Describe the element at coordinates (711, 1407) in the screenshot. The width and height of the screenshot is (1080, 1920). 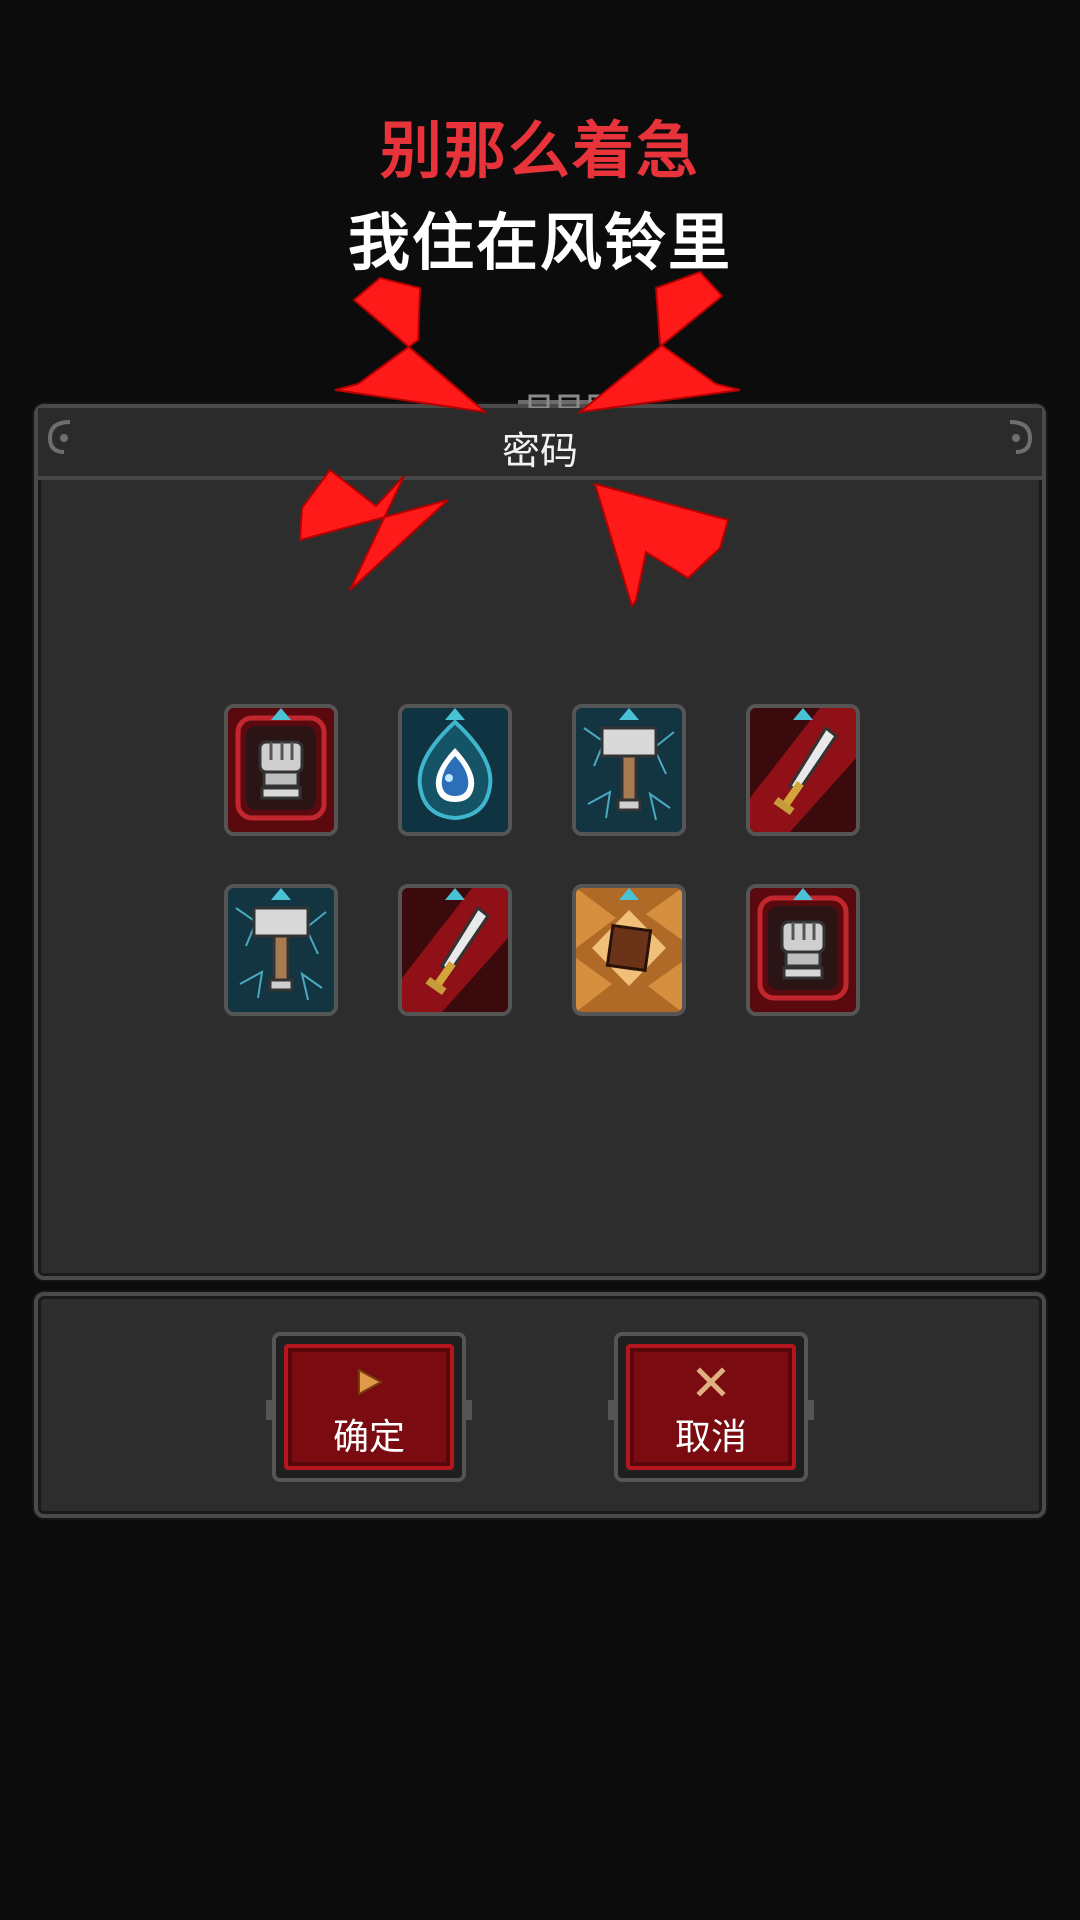
I see `cancel-button: 取消` at that location.